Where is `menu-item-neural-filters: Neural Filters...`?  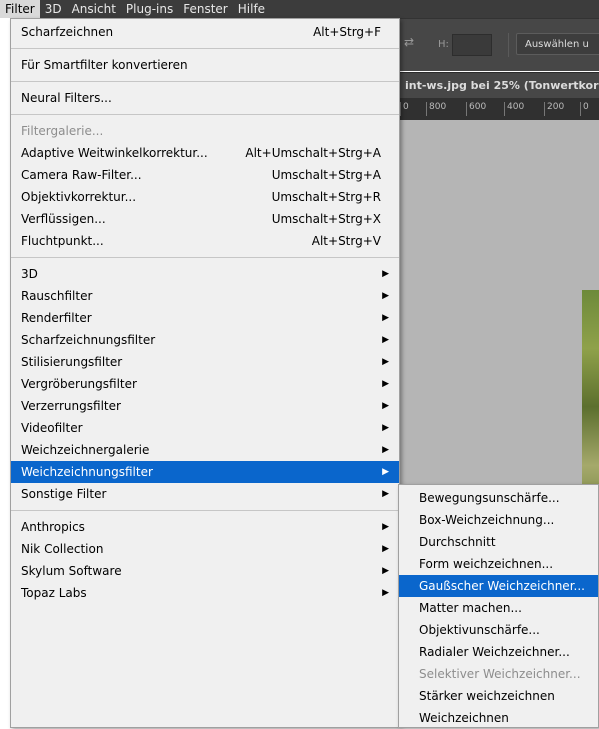
menu-item-neural-filters: Neural Filters... is located at coordinates (205, 98).